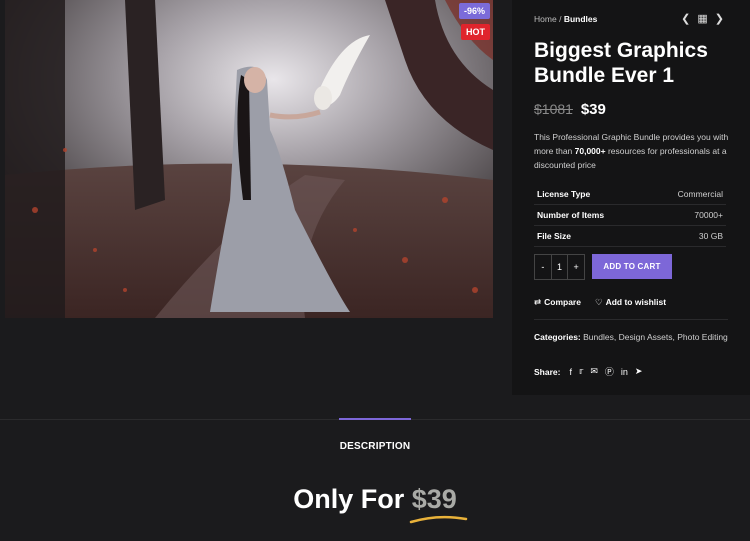 The width and height of the screenshot is (750, 541). I want to click on pinterest-icon: Ⓟ, so click(609, 371).